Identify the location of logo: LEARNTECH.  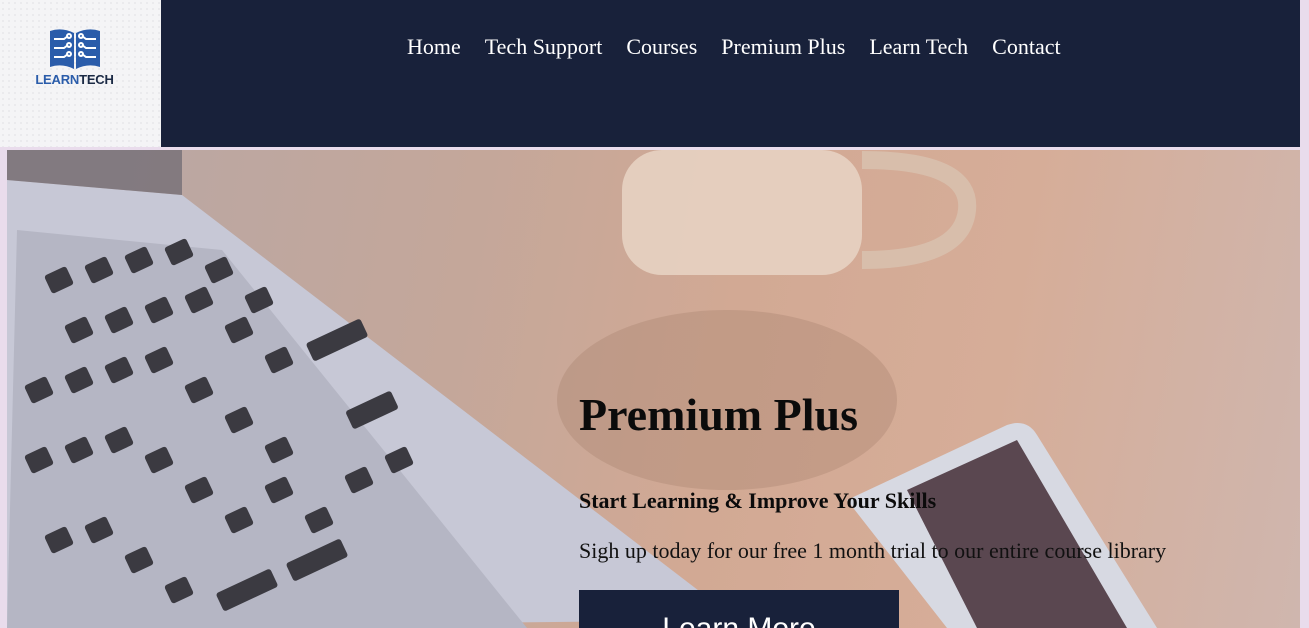
(80, 73).